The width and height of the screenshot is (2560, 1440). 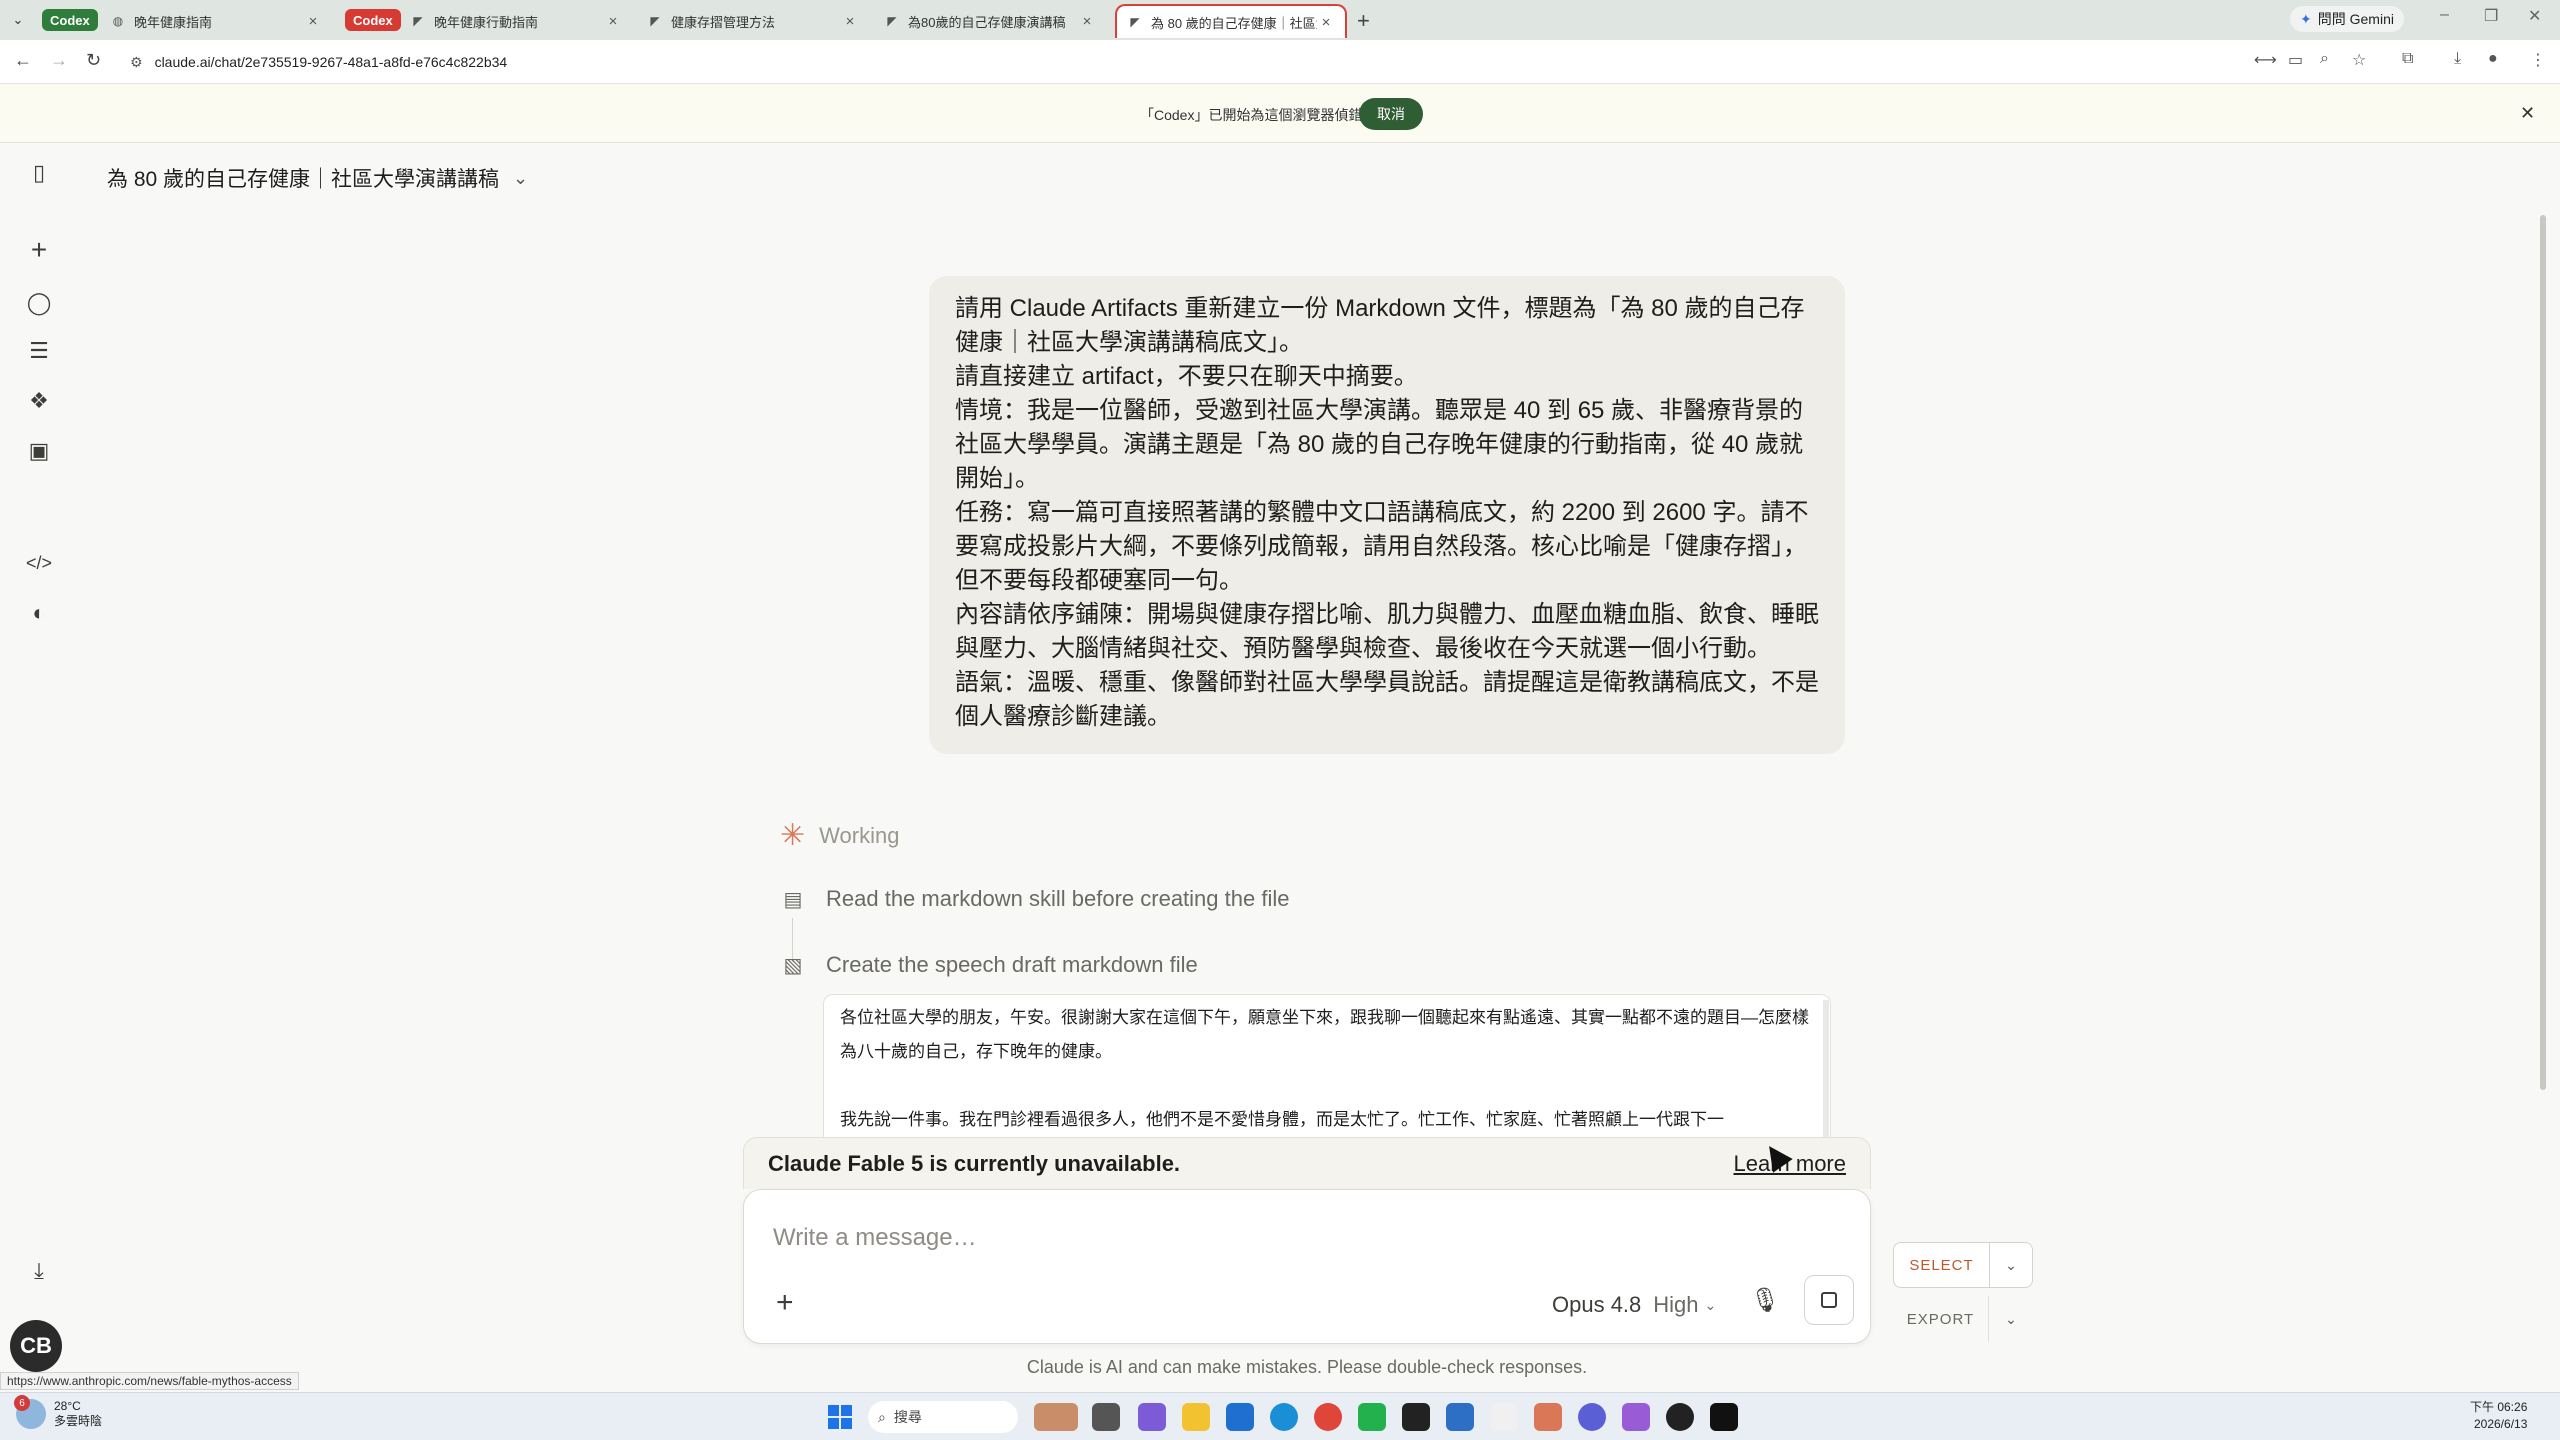 What do you see at coordinates (1765, 1300) in the screenshot?
I see `microphone-icon: 🎙` at bounding box center [1765, 1300].